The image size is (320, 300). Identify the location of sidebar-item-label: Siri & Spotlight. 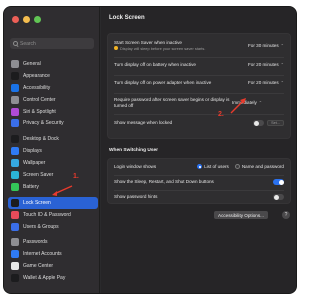
(39, 111).